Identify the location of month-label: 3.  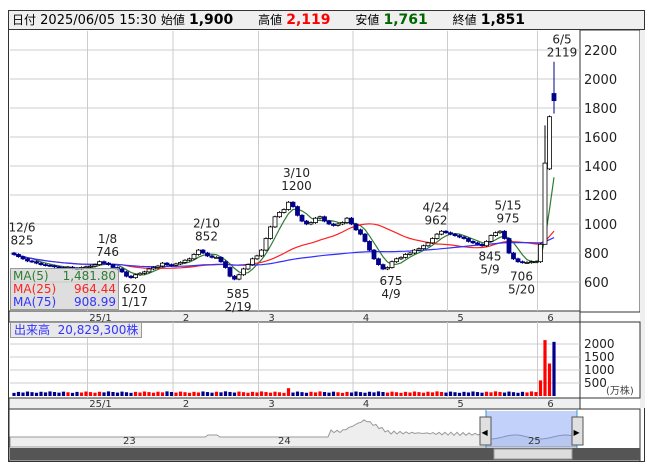
(271, 404).